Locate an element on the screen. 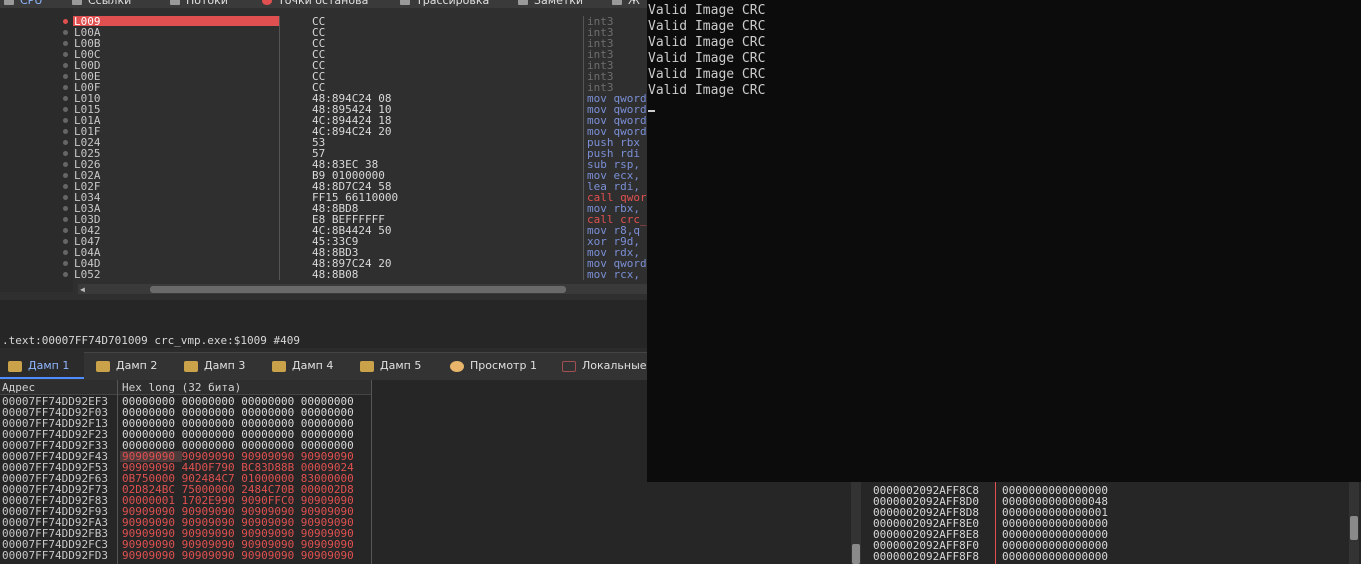  dump-tab-label: Дамп 3 is located at coordinates (225, 365).